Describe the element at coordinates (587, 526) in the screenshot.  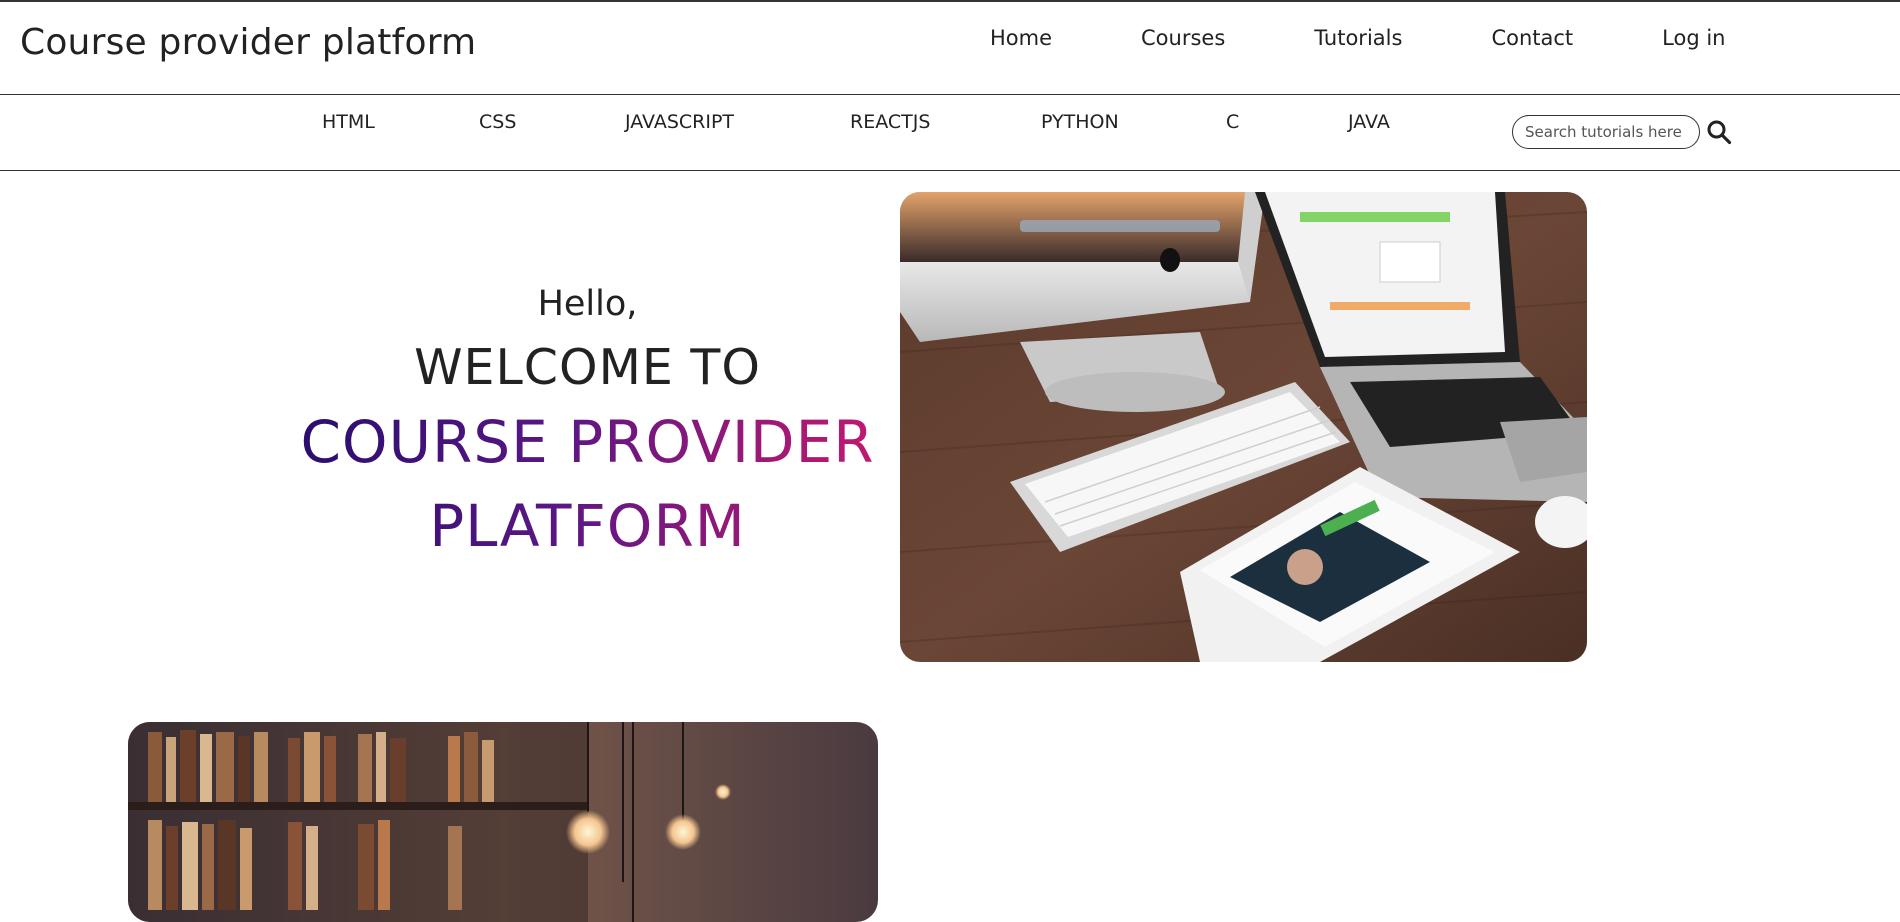
I see `hero-title-line2: PLATFORM` at that location.